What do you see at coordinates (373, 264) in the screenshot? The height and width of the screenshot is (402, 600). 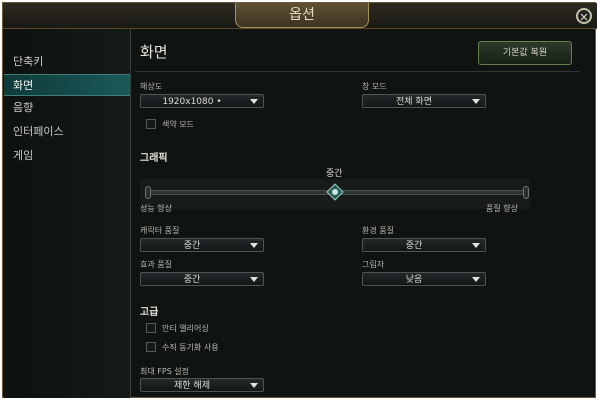 I see `shadows-label: 그림자` at bounding box center [373, 264].